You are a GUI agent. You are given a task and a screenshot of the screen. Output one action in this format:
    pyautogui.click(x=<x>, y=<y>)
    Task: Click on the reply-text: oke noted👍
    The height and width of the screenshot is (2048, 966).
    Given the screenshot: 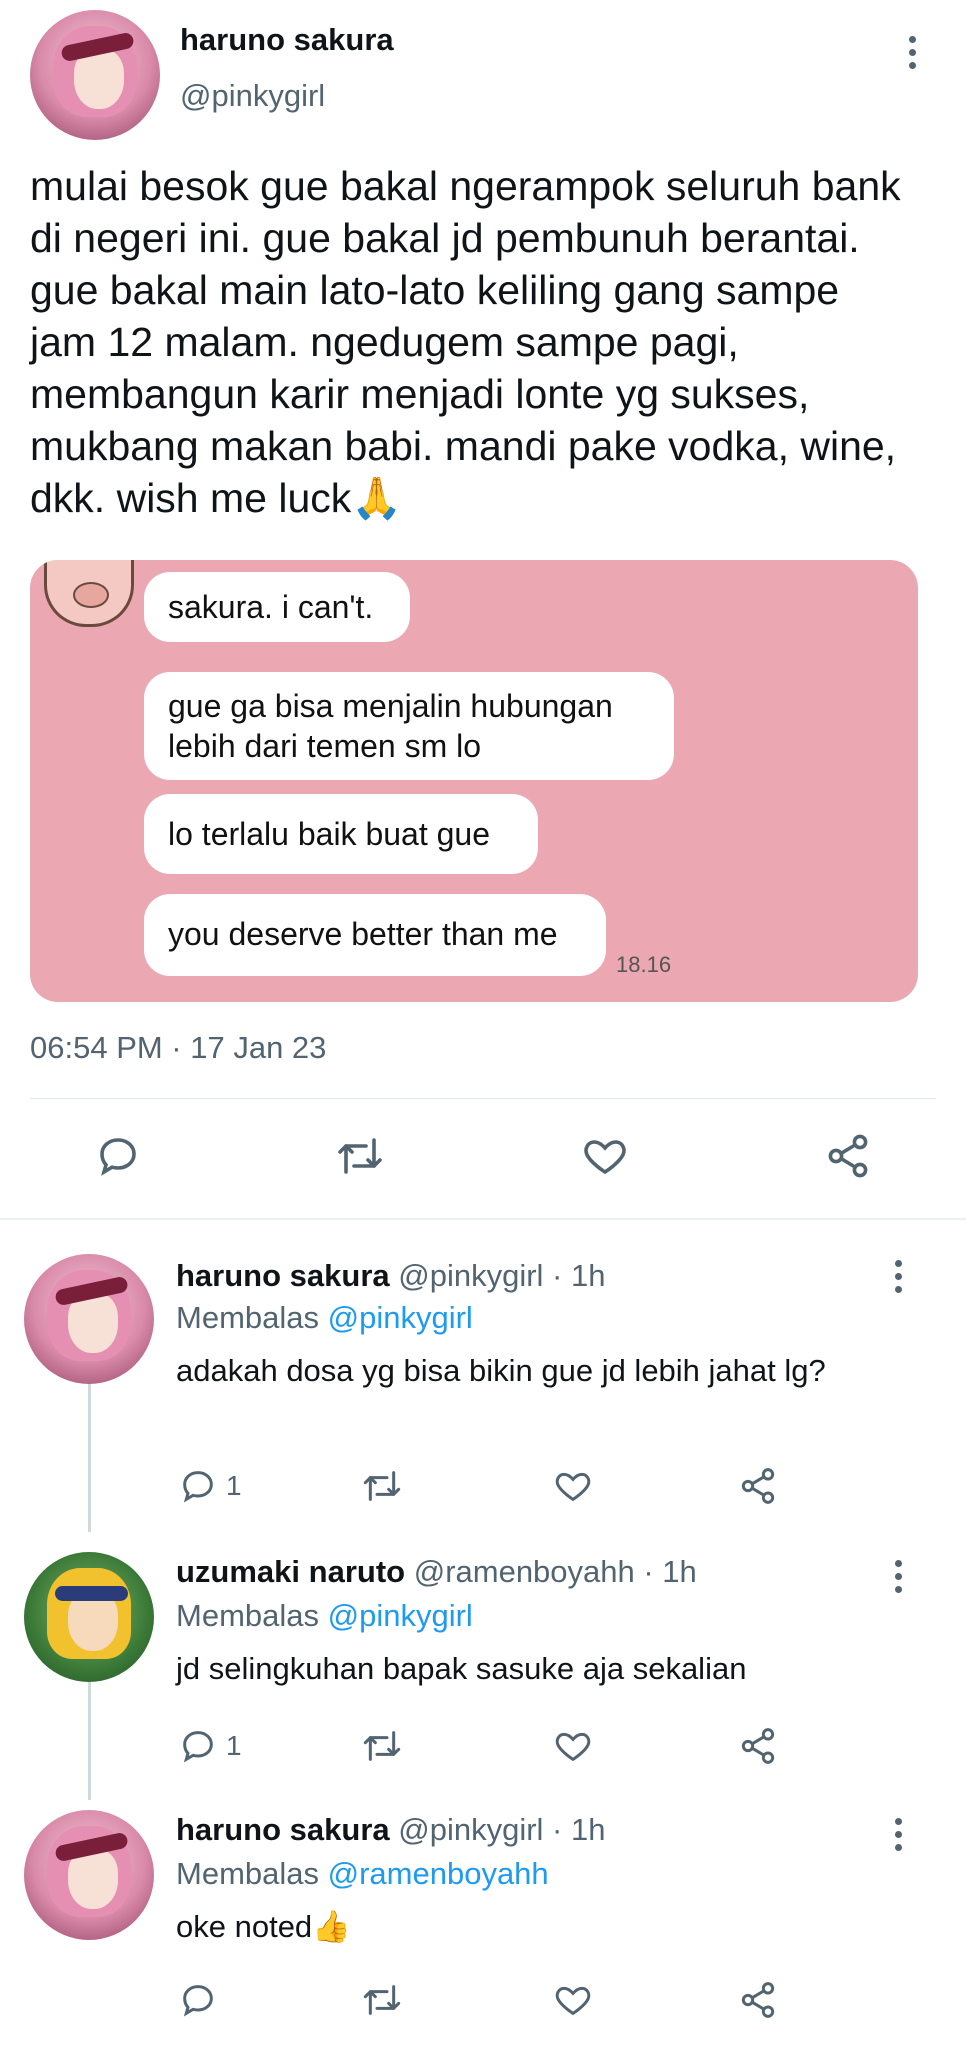 What is the action you would take?
    pyautogui.click(x=263, y=1926)
    